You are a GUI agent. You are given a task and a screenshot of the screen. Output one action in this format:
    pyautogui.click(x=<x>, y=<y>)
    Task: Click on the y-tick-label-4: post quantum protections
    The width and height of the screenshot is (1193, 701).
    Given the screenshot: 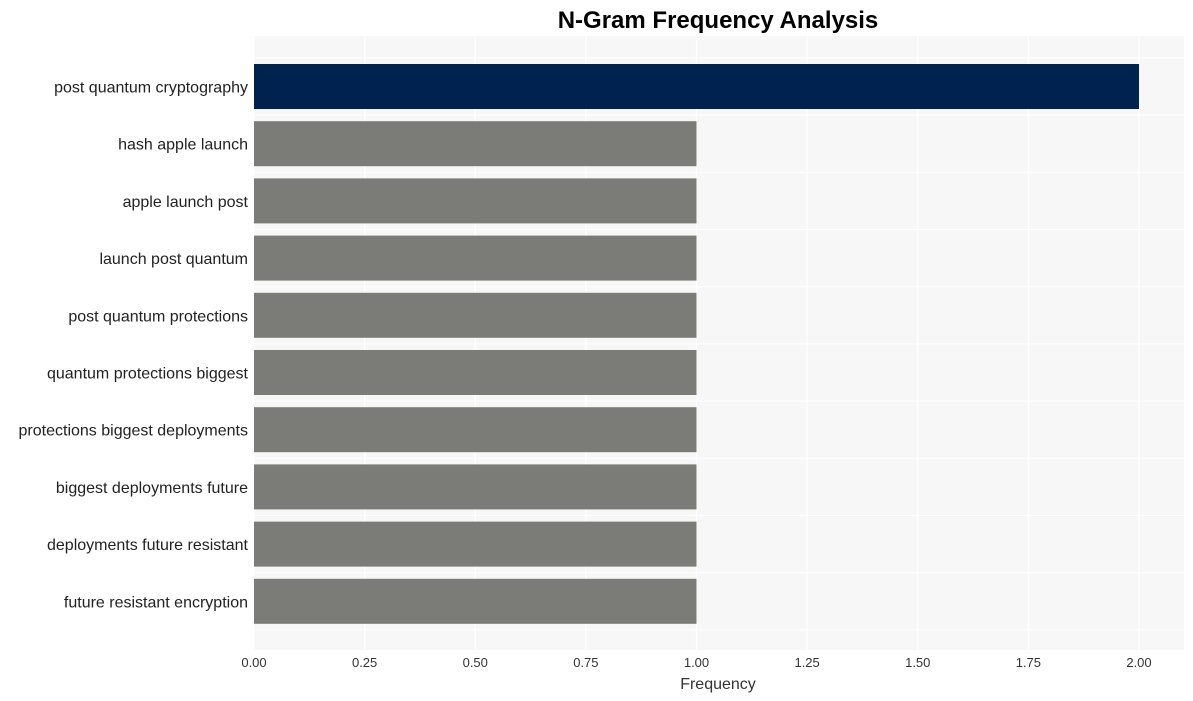 What is the action you would take?
    pyautogui.click(x=158, y=316)
    